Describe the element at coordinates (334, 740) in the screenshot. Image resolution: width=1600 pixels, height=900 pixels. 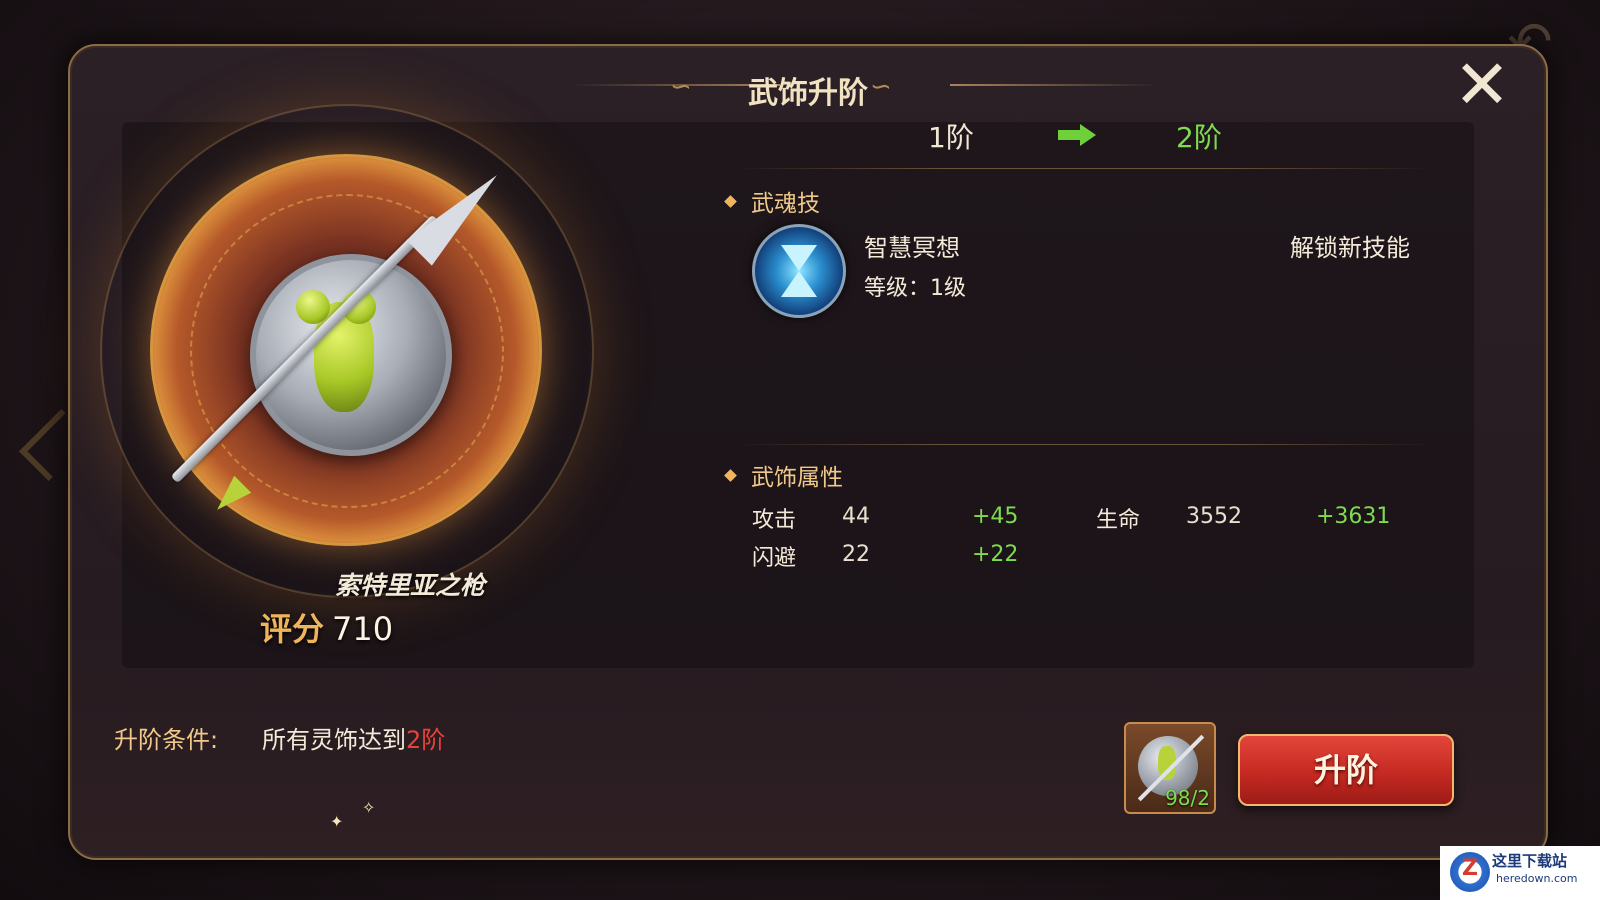
I see `condition-main: 所有灵饰达到` at that location.